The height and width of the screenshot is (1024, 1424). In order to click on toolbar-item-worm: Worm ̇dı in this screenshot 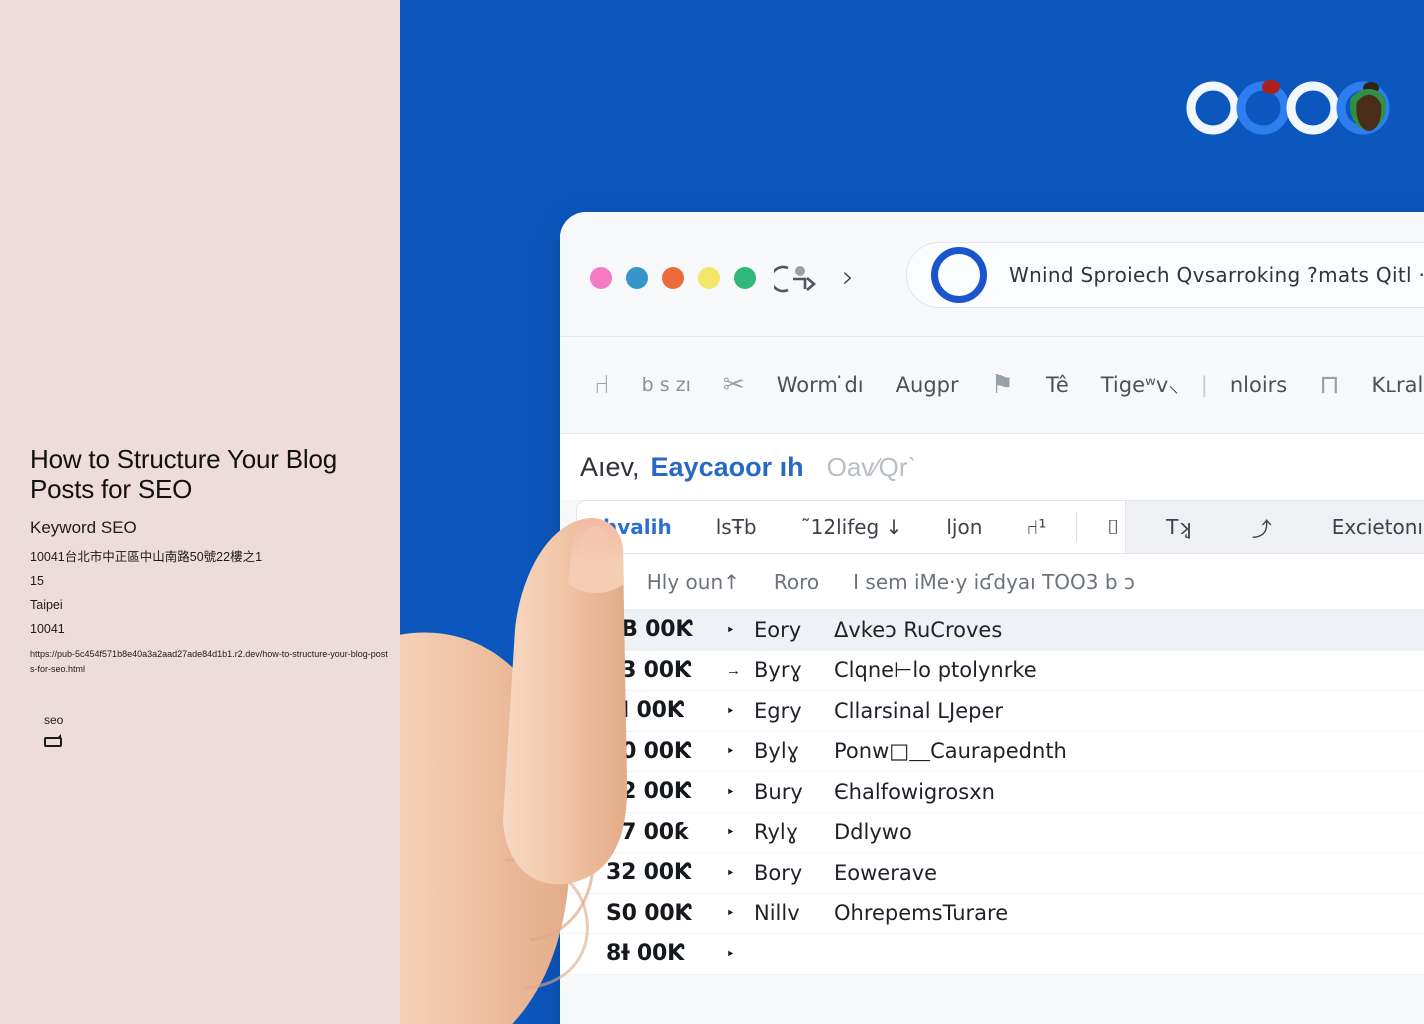, I will do `click(820, 385)`.